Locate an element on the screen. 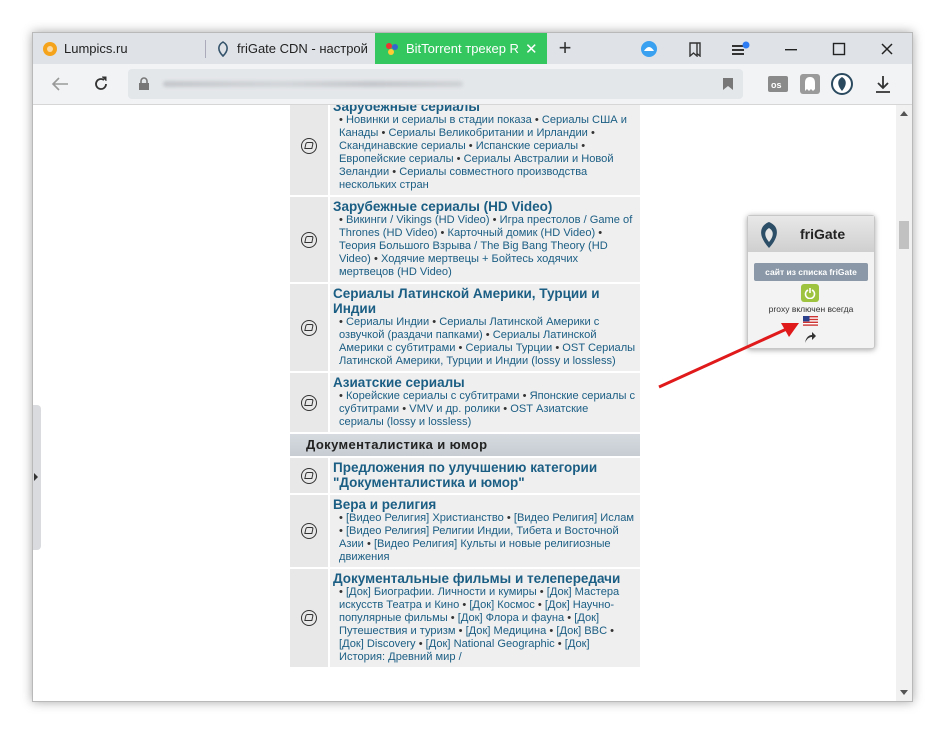 The height and width of the screenshot is (732, 943). subforum-link: [Док] BBC is located at coordinates (581, 631).